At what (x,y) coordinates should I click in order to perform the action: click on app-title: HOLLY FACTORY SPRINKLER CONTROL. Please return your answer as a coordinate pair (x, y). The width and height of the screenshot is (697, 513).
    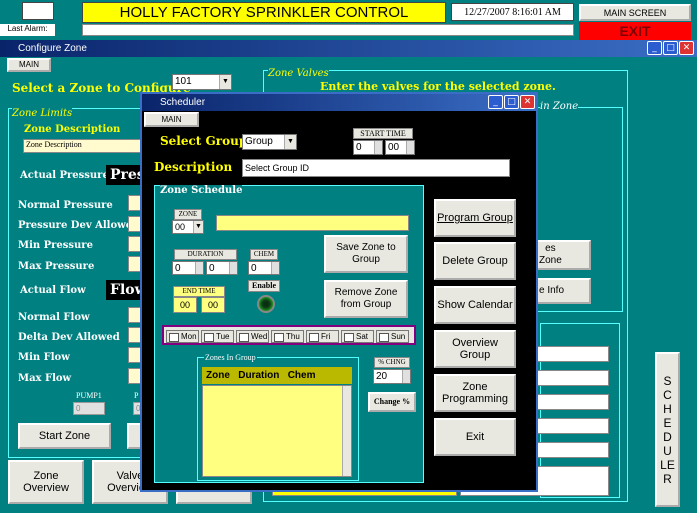
    Looking at the image, I should click on (264, 12).